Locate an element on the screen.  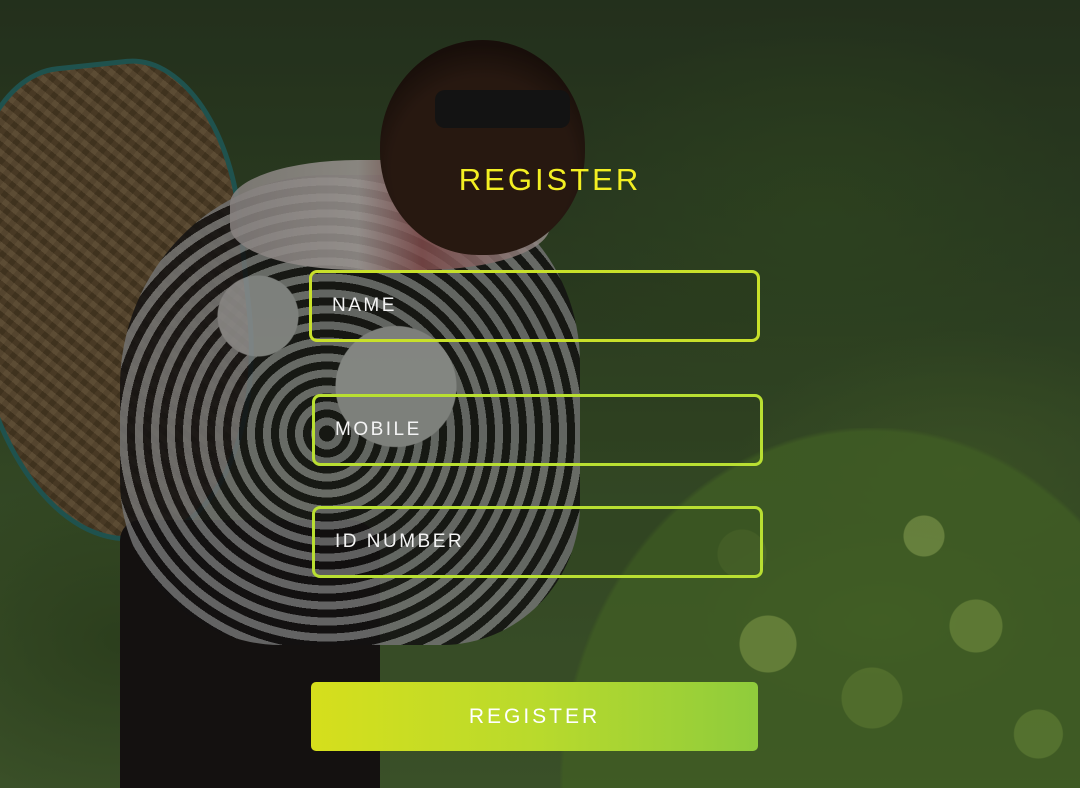
mobile-field-wrapper is located at coordinates (537, 430).